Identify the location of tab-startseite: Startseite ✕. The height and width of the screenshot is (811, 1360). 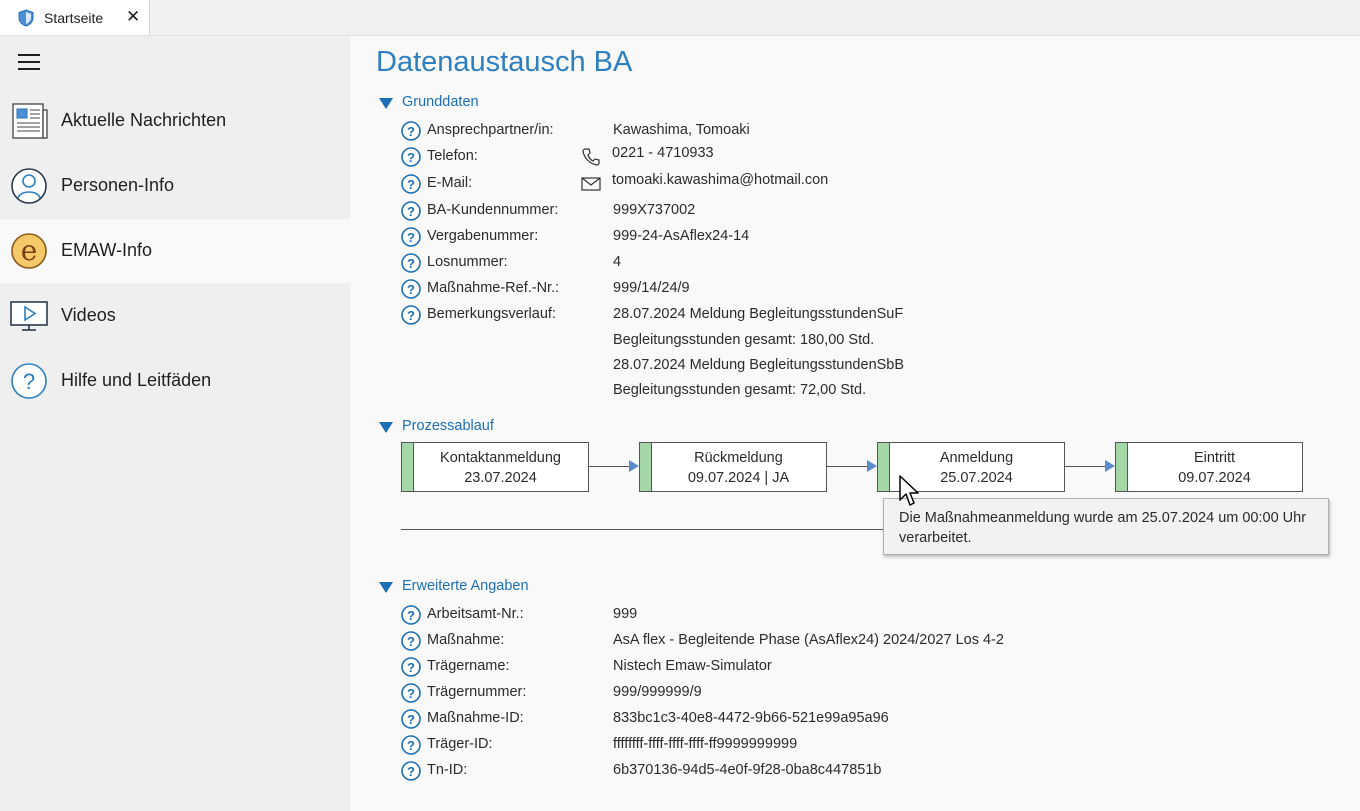
(75, 17).